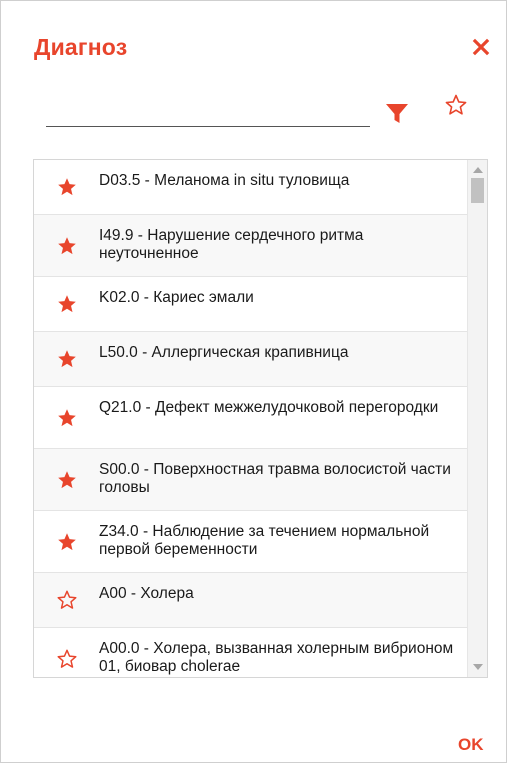  I want to click on list-item-label: A00 - Холера, so click(146, 593).